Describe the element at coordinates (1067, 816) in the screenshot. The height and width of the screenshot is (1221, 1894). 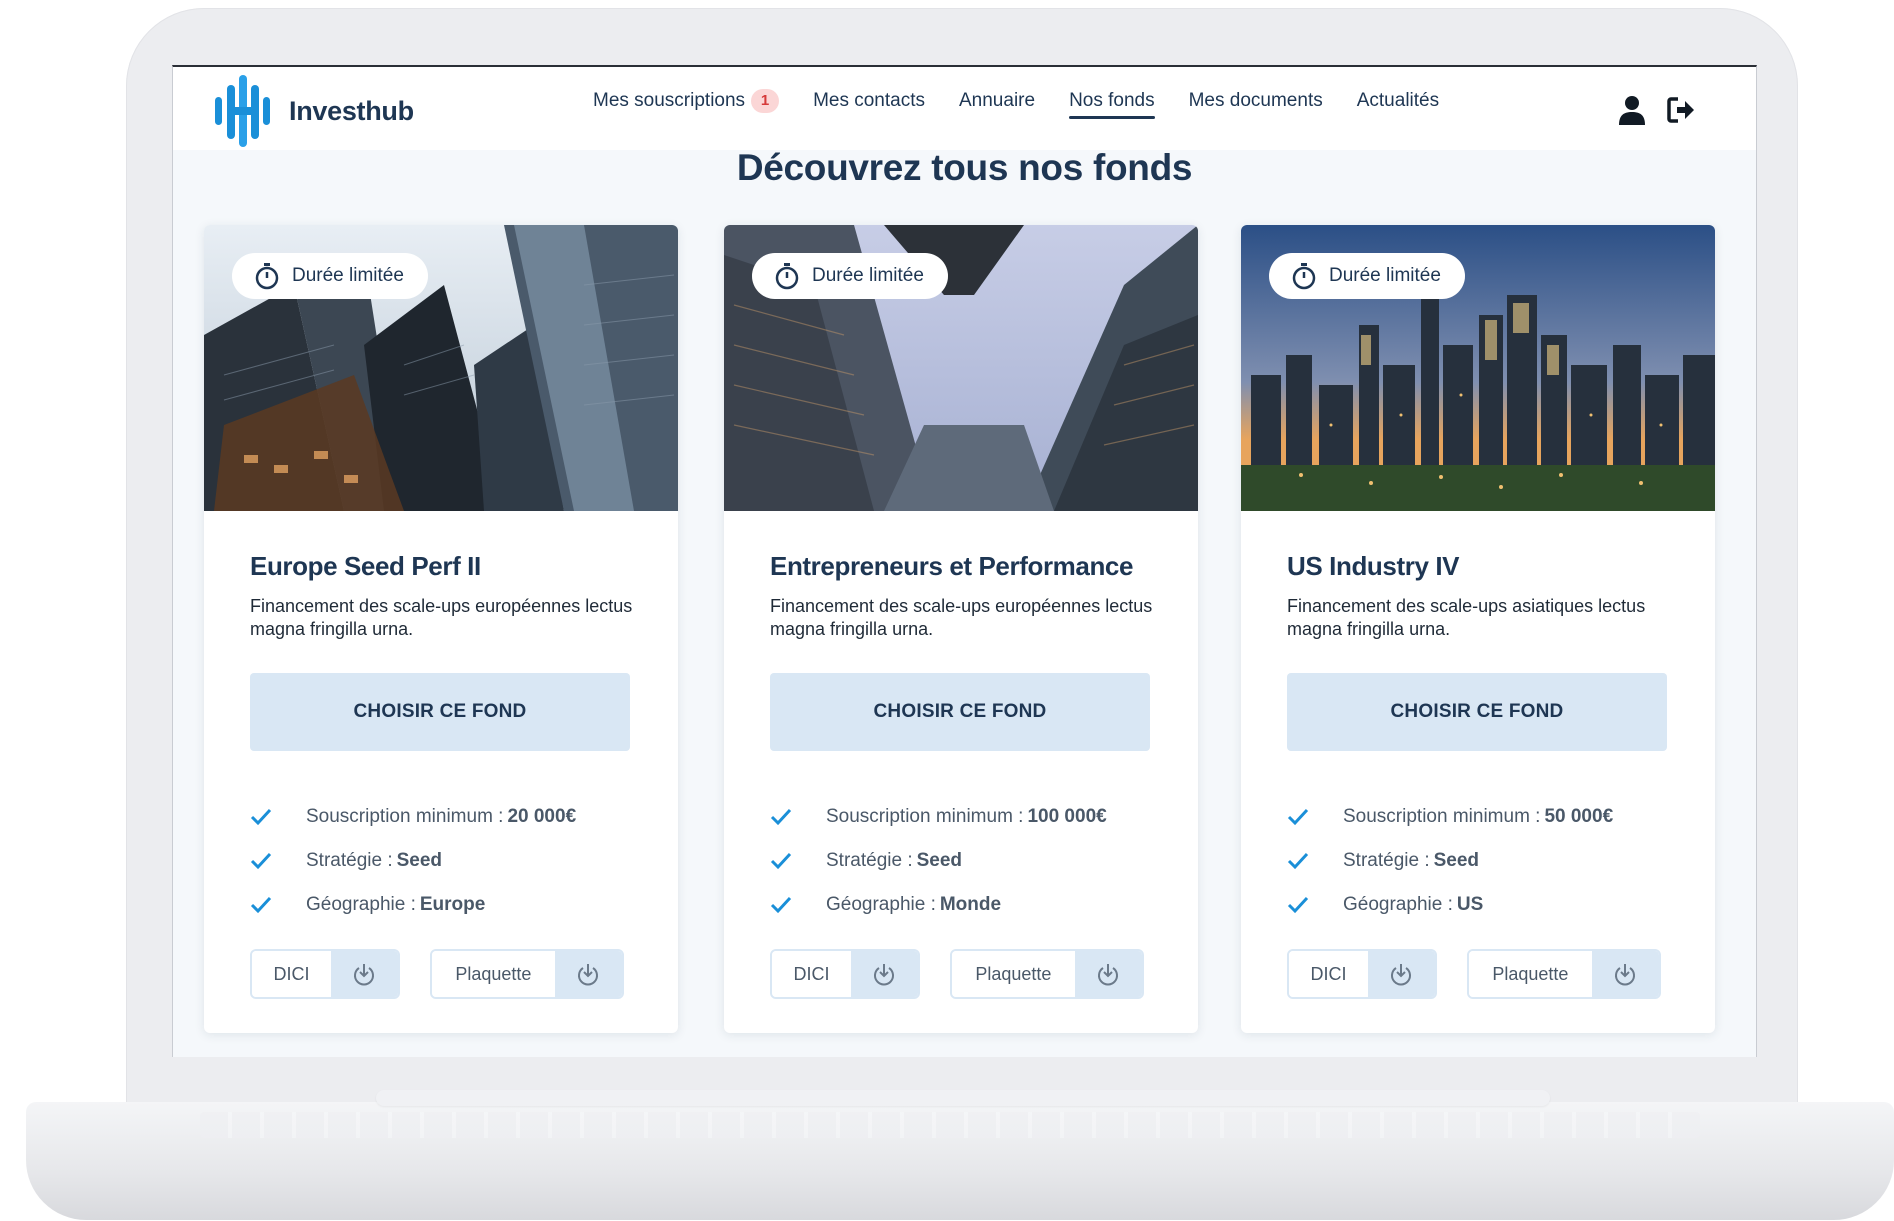
I see `feature-value: 100 000€` at that location.